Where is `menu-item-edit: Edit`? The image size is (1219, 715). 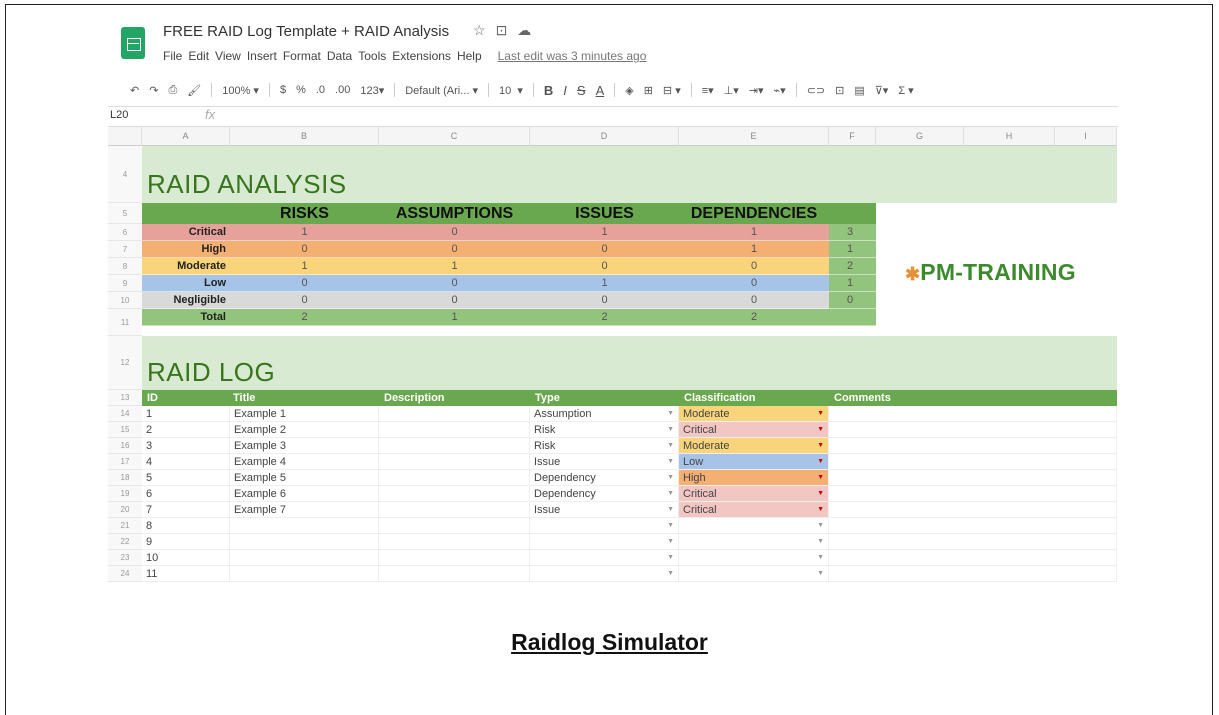
menu-item-edit: Edit is located at coordinates (198, 56).